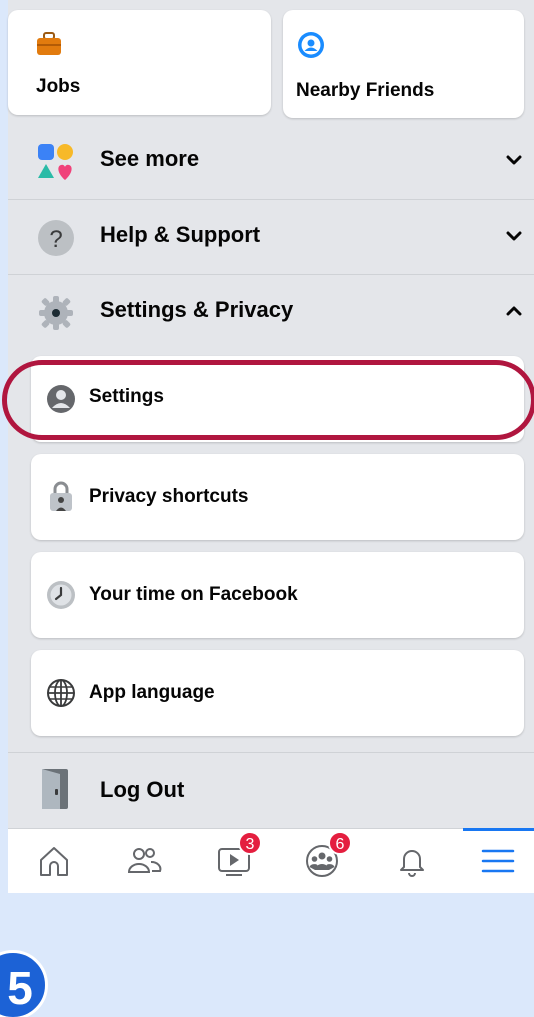 Image resolution: width=534 pixels, height=1017 pixels. Describe the element at coordinates (340, 843) in the screenshot. I see `groups-badge: 6` at that location.